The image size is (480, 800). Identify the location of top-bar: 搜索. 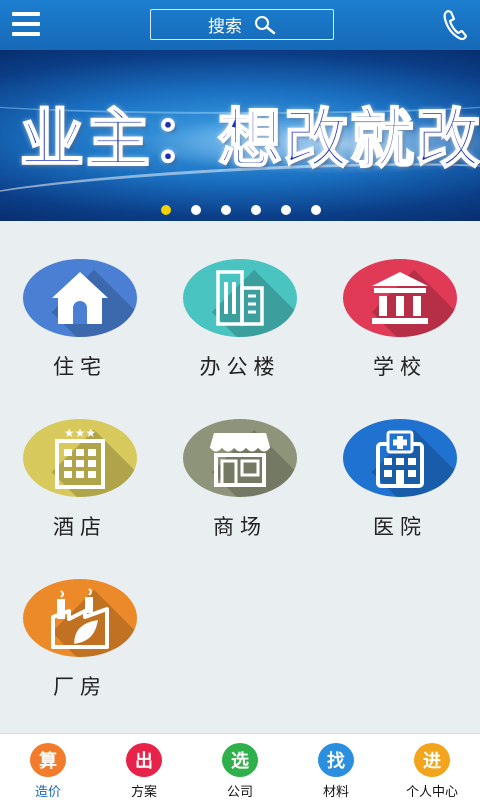
(240, 25).